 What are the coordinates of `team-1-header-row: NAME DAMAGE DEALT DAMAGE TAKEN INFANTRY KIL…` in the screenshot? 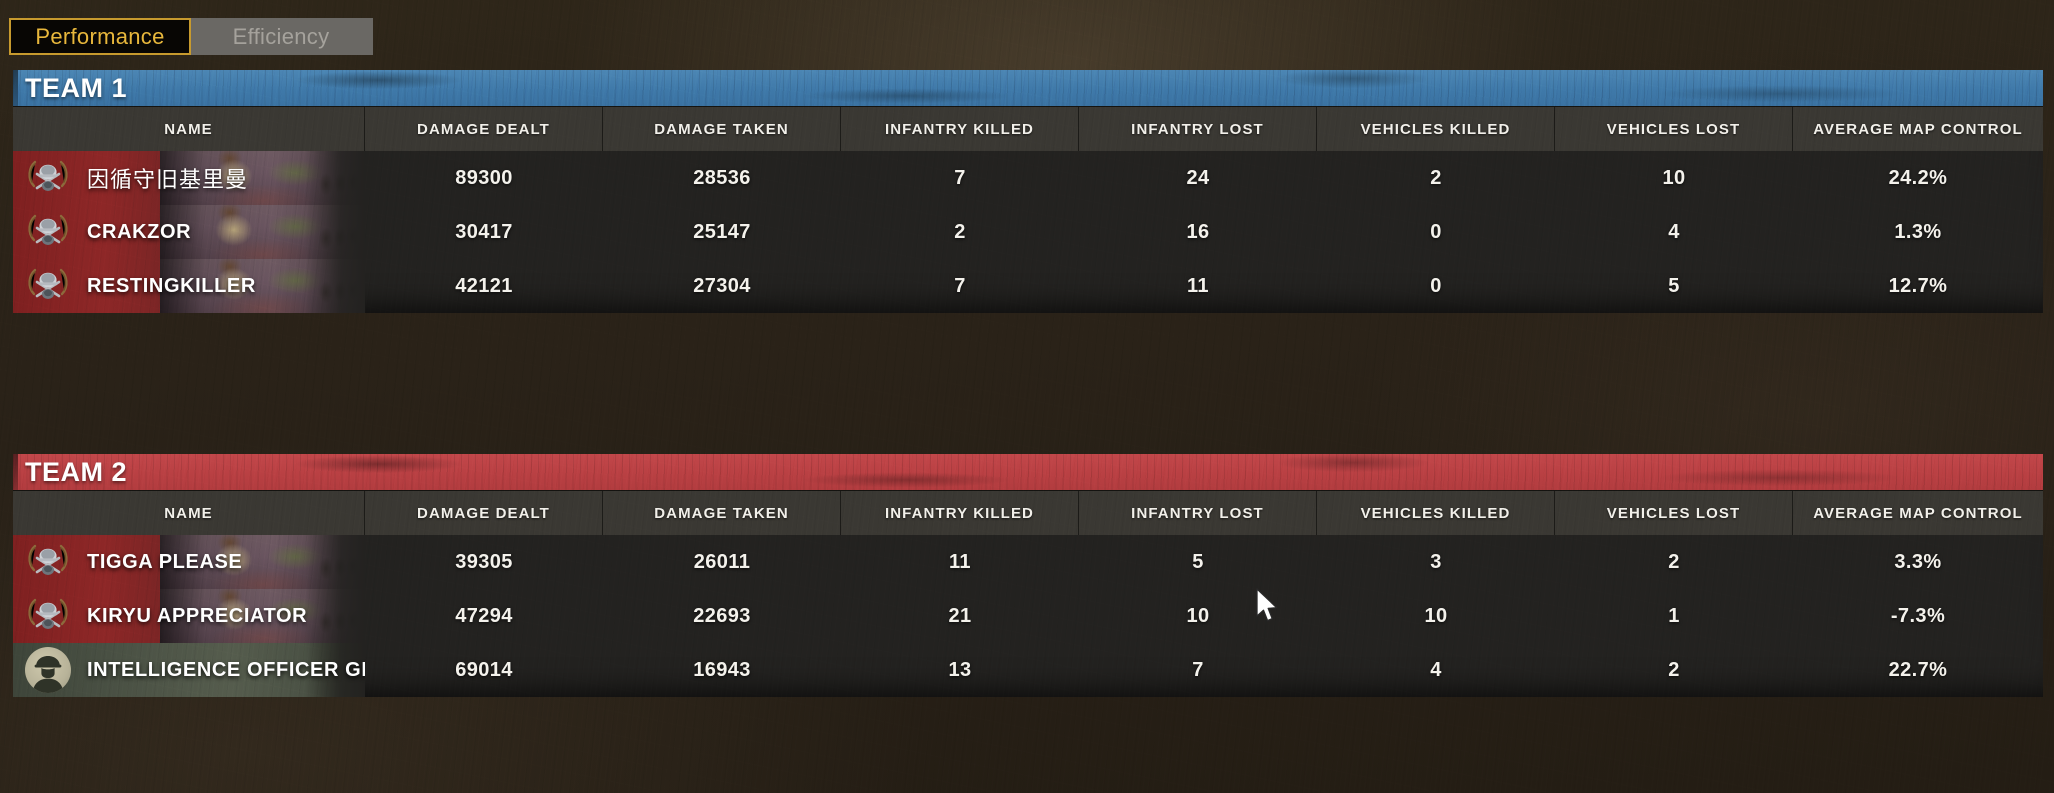 It's located at (1028, 128).